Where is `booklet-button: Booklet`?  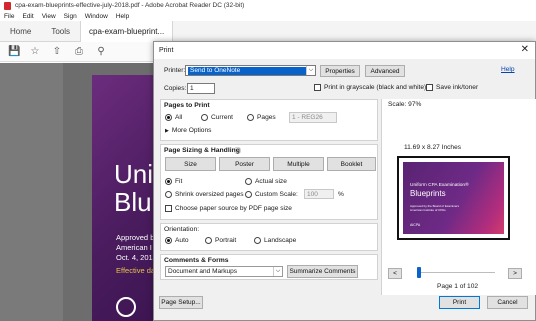 booklet-button: Booklet is located at coordinates (351, 164).